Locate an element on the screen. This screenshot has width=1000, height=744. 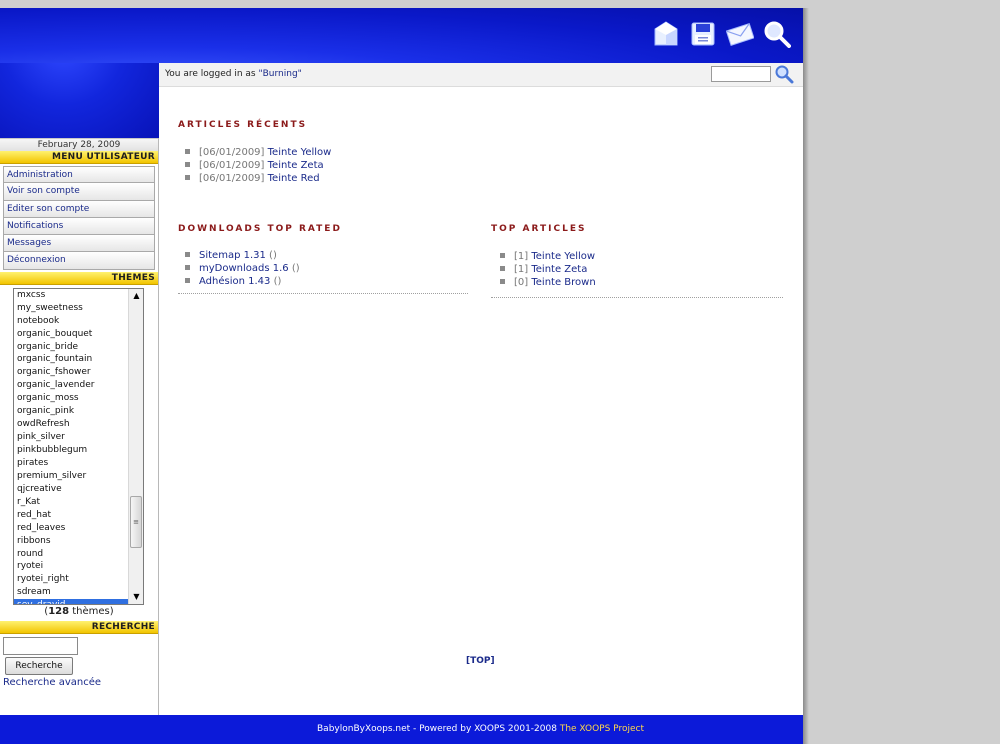
menu-item-administration: Administration is located at coordinates (79, 175).